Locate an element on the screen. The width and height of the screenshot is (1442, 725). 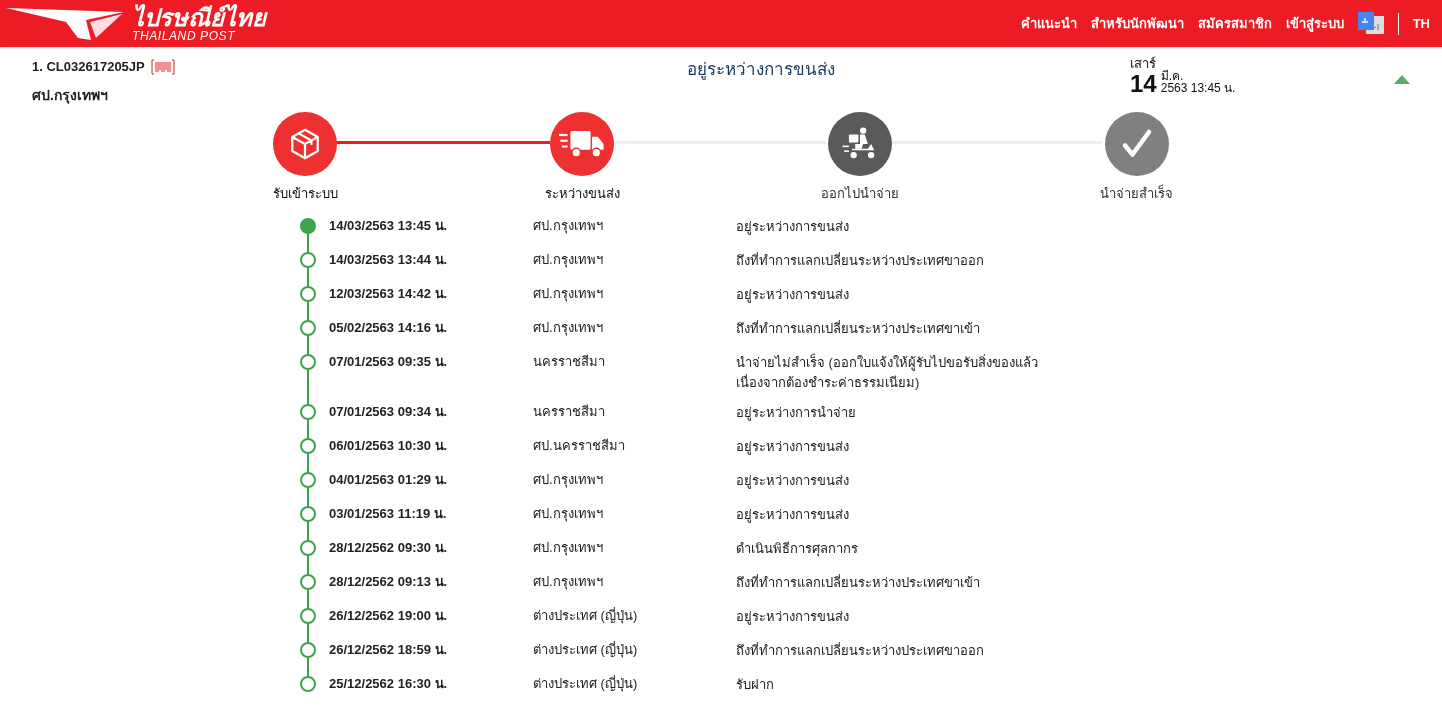
wing-logo-icon is located at coordinates (65, 23).